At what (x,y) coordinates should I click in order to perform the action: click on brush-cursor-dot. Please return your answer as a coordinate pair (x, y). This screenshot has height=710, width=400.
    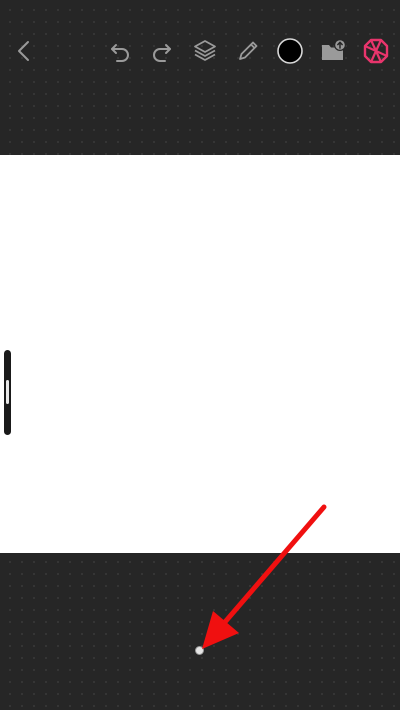
    Looking at the image, I should click on (199, 650).